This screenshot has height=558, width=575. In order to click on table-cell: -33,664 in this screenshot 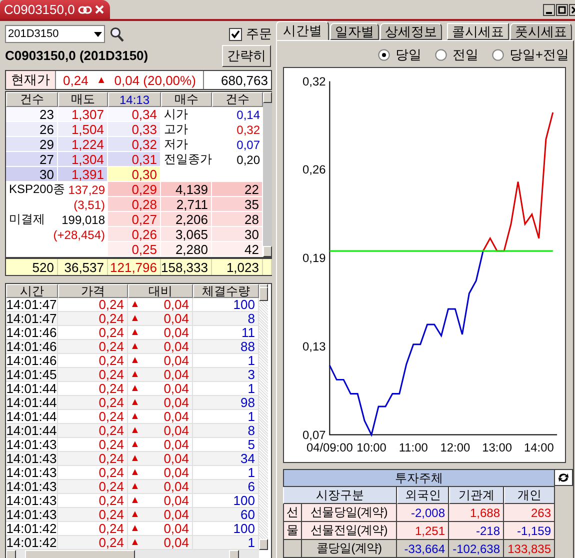, I will do `click(423, 549)`.